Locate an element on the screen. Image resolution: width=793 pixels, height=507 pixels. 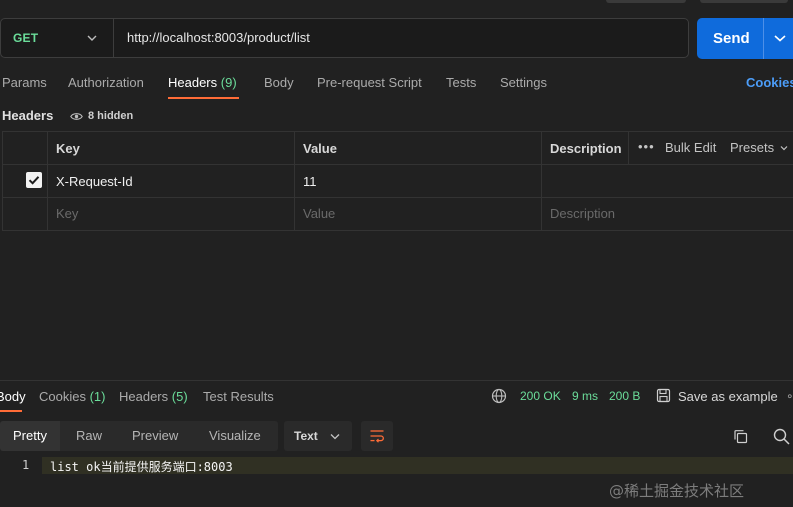
send-button: Send is located at coordinates (745, 38).